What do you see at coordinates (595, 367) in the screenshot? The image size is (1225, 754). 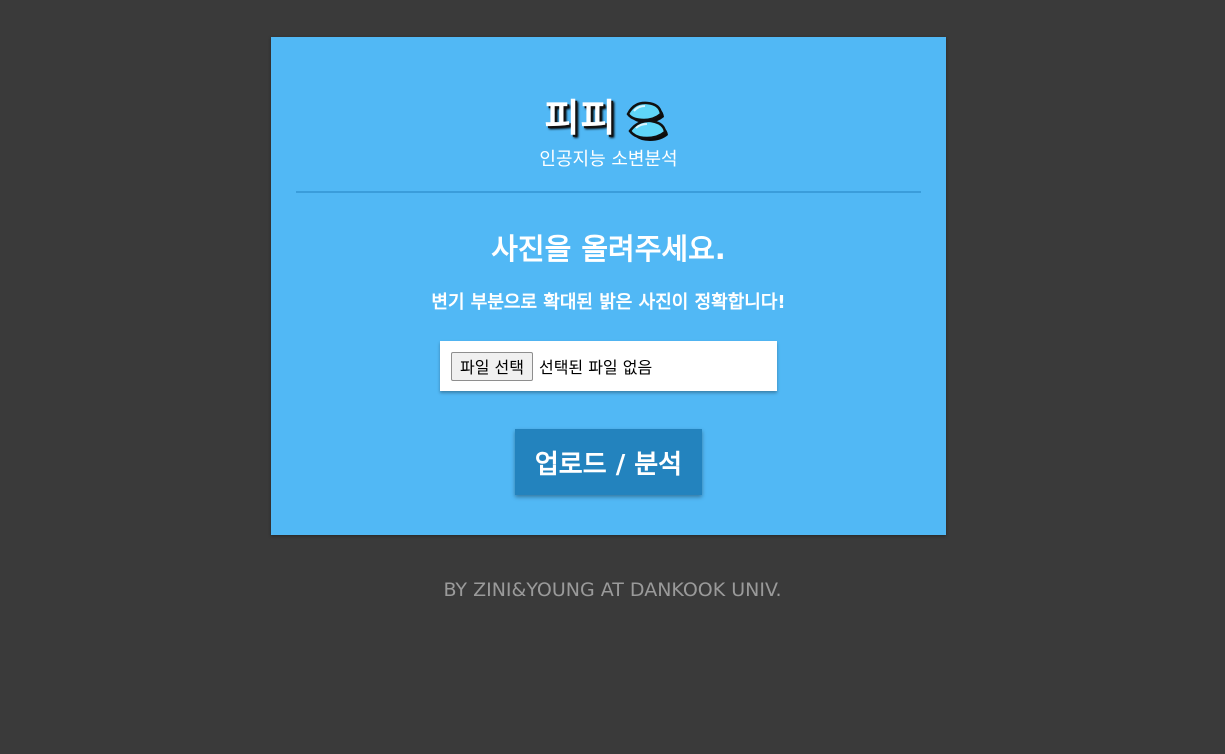 I see `file-status-text: 선택된 파일 없음` at bounding box center [595, 367].